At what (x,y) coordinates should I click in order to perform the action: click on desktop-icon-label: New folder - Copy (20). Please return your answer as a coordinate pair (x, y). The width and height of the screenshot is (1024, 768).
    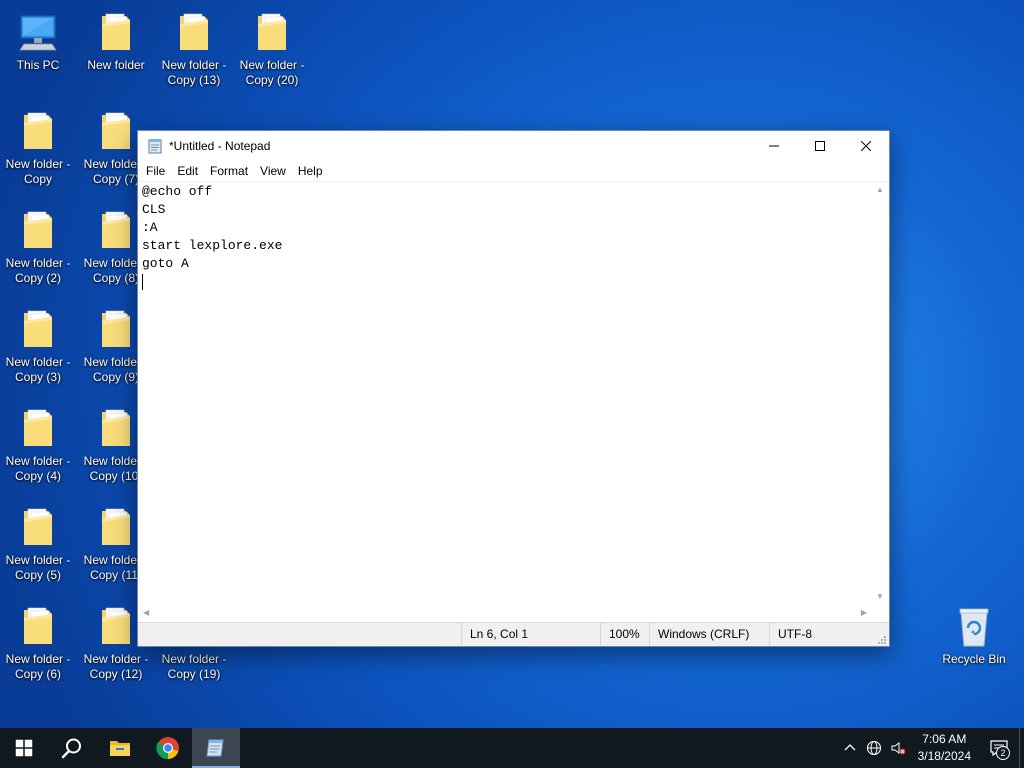
    Looking at the image, I should click on (272, 72).